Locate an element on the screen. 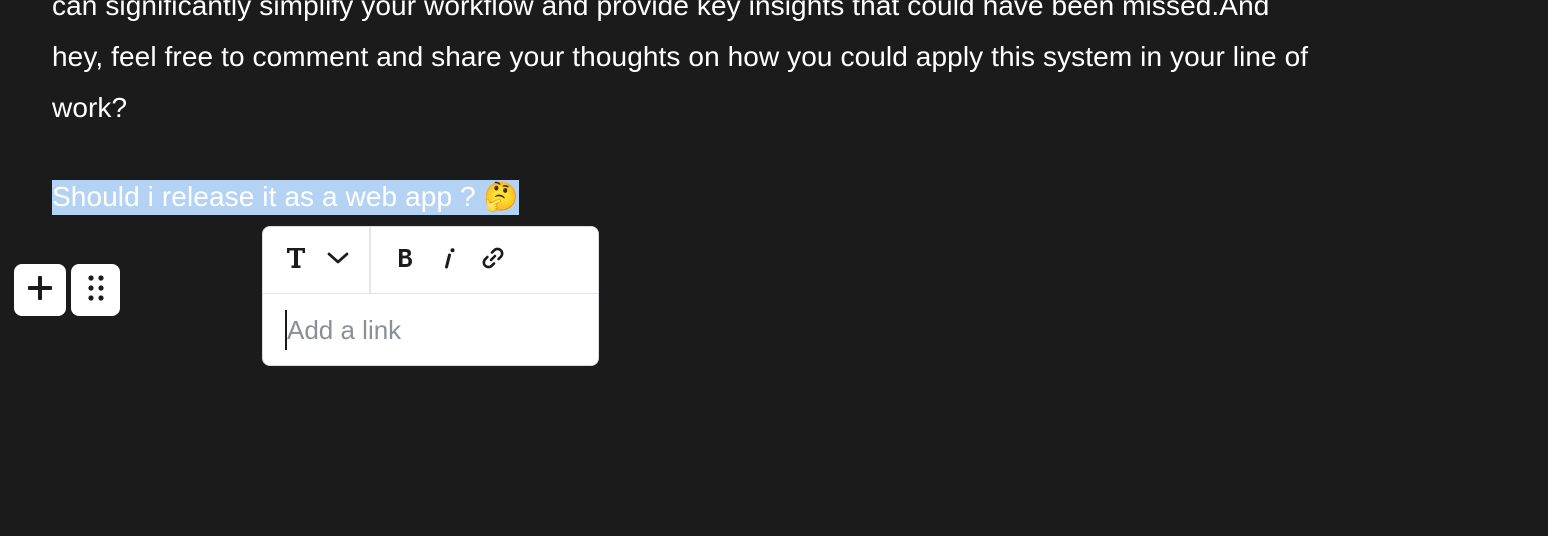 This screenshot has width=1548, height=536. format-group is located at coordinates (443, 260).